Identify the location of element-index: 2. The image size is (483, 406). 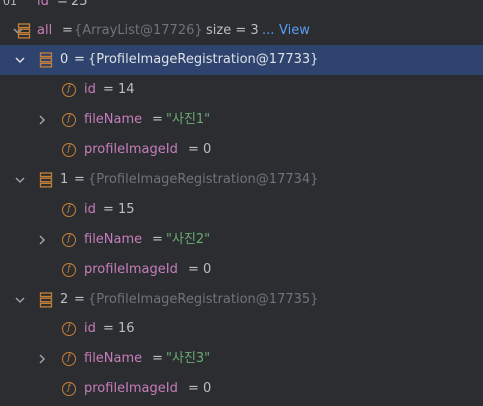
(64, 299).